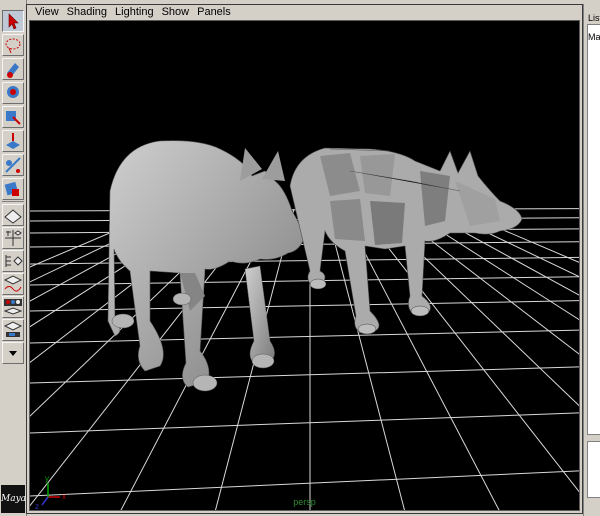 Image resolution: width=600 pixels, height=516 pixels. Describe the element at coordinates (13, 215) in the screenshot. I see `single-perspective-layout-icon` at that location.